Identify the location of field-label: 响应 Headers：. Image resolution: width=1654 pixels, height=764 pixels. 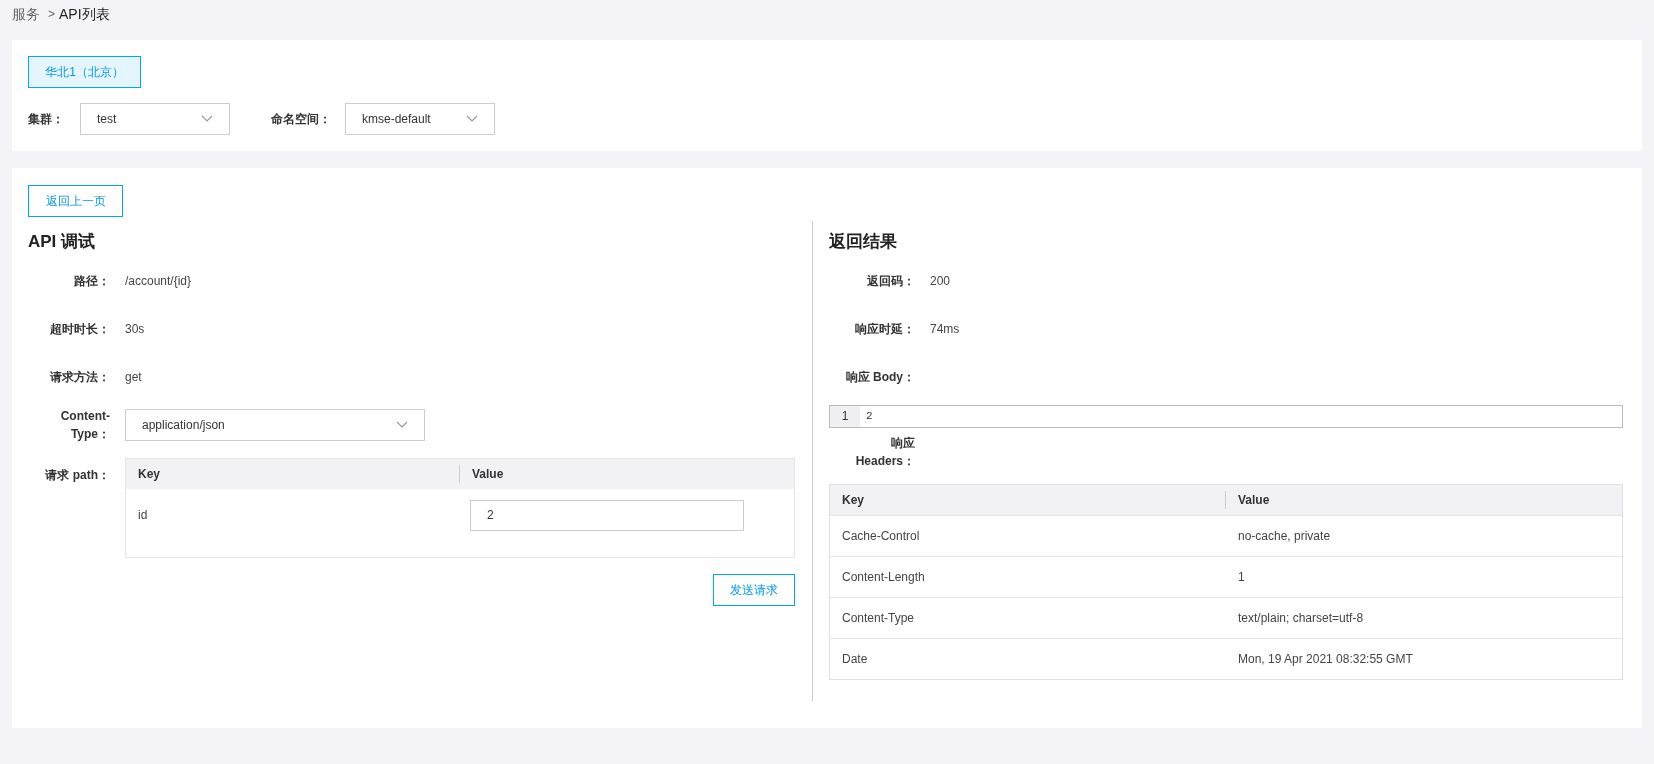
(884, 452).